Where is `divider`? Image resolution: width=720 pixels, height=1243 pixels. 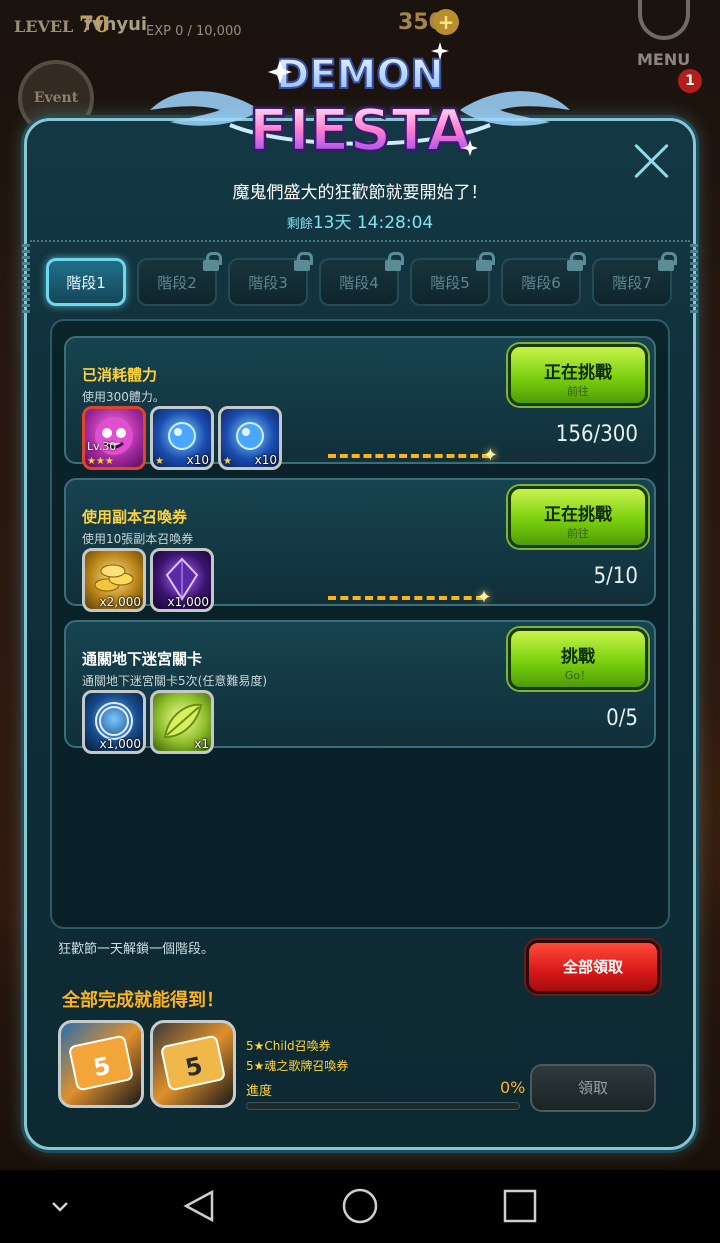
divider is located at coordinates (360, 241).